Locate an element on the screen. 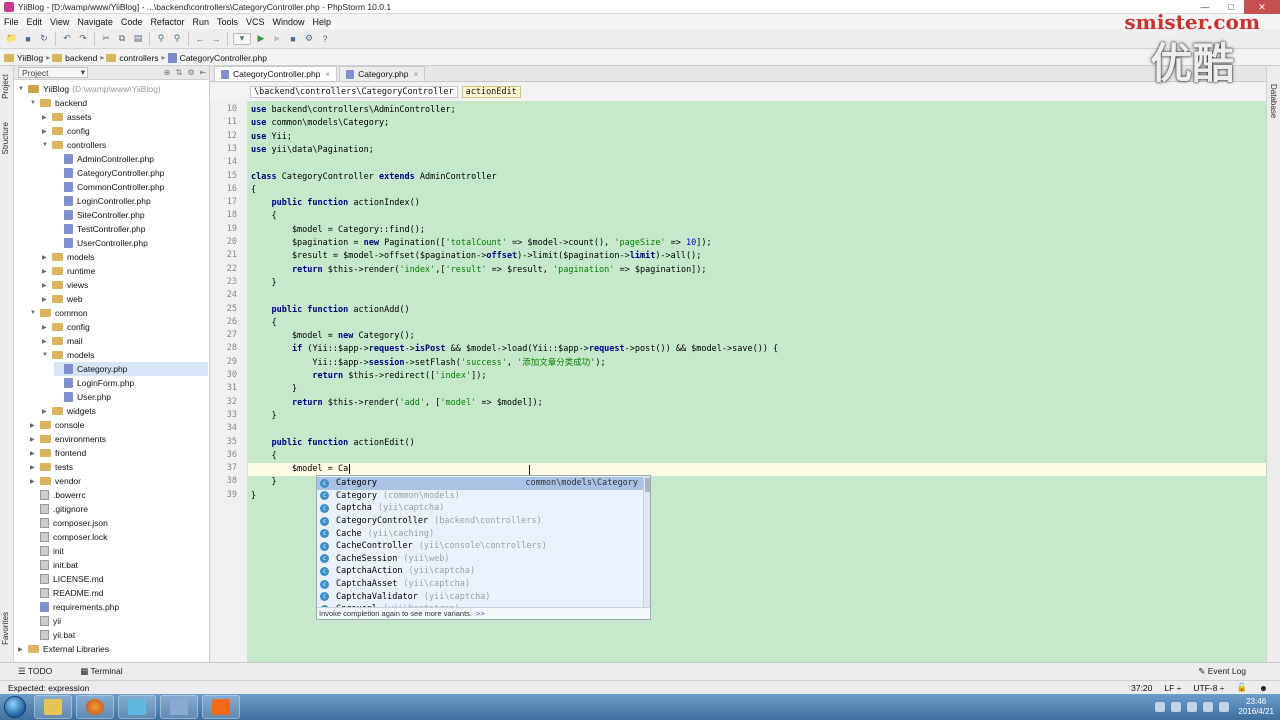 Image resolution: width=1280 pixels, height=720 pixels. completion-scrollbar is located at coordinates (646, 542).